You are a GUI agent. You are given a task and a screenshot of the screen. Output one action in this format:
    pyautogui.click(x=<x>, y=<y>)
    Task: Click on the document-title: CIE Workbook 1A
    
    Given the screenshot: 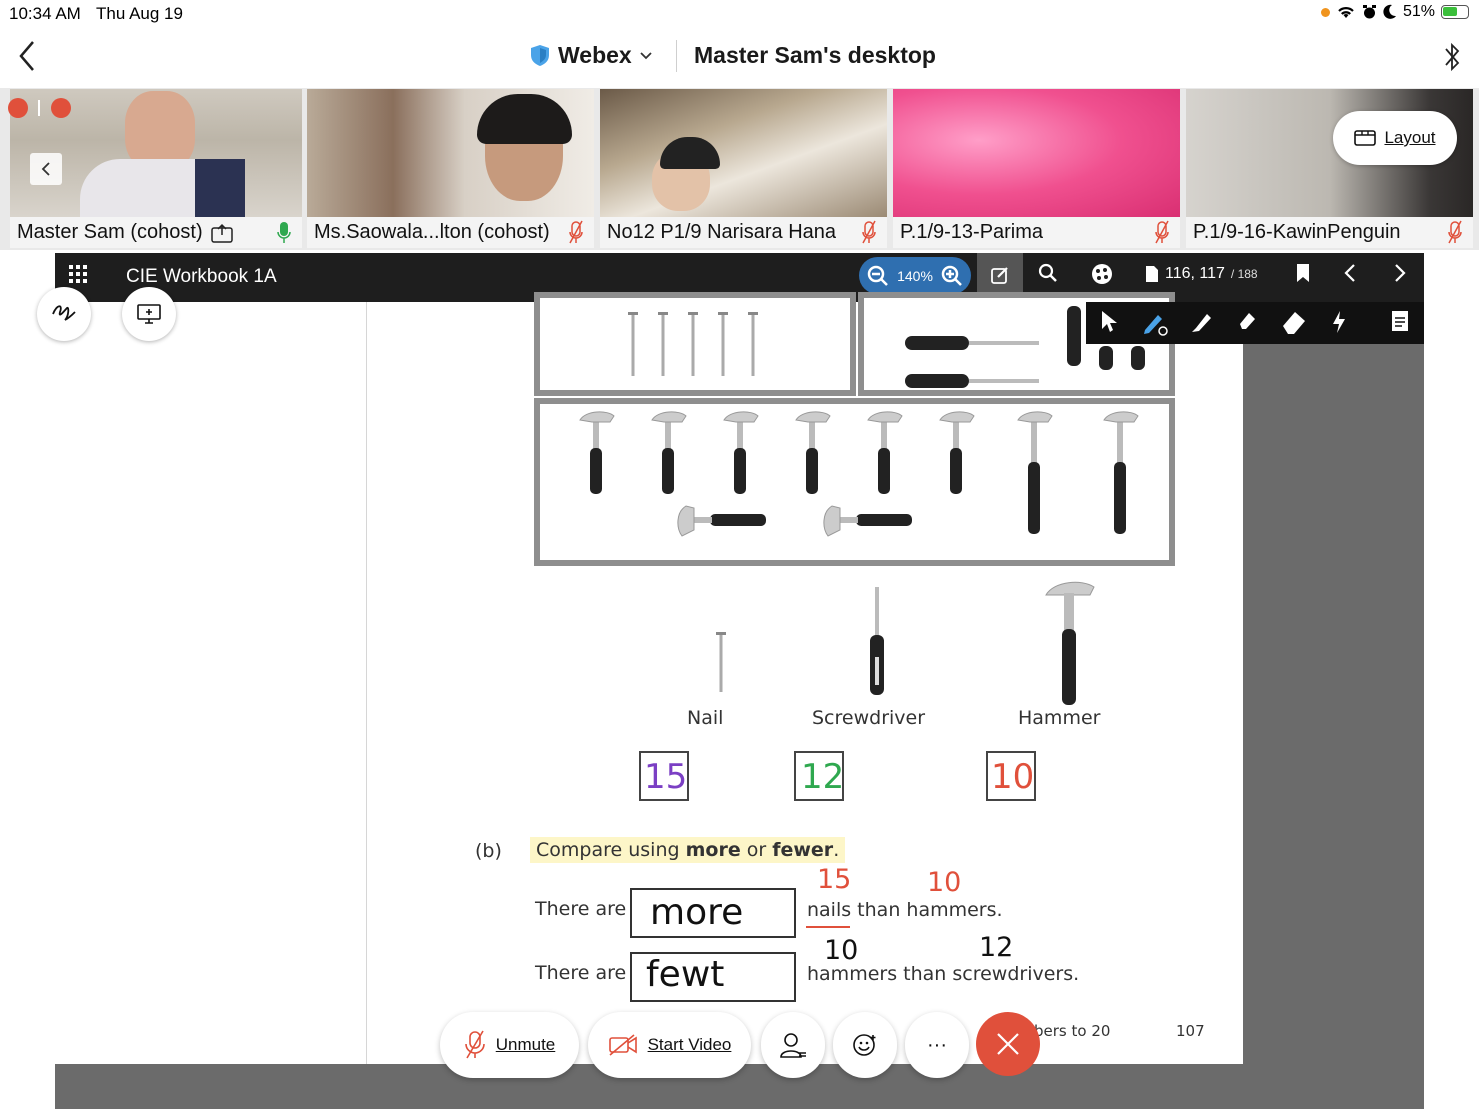 What is the action you would take?
    pyautogui.click(x=201, y=276)
    